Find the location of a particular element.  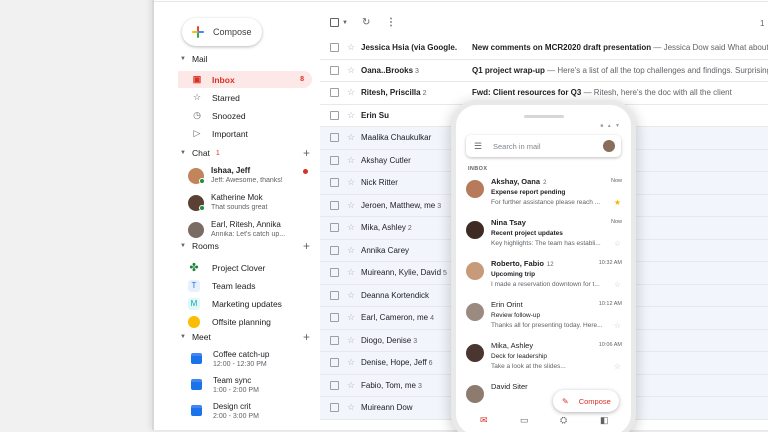

nav-label: Starred is located at coordinates (226, 97).